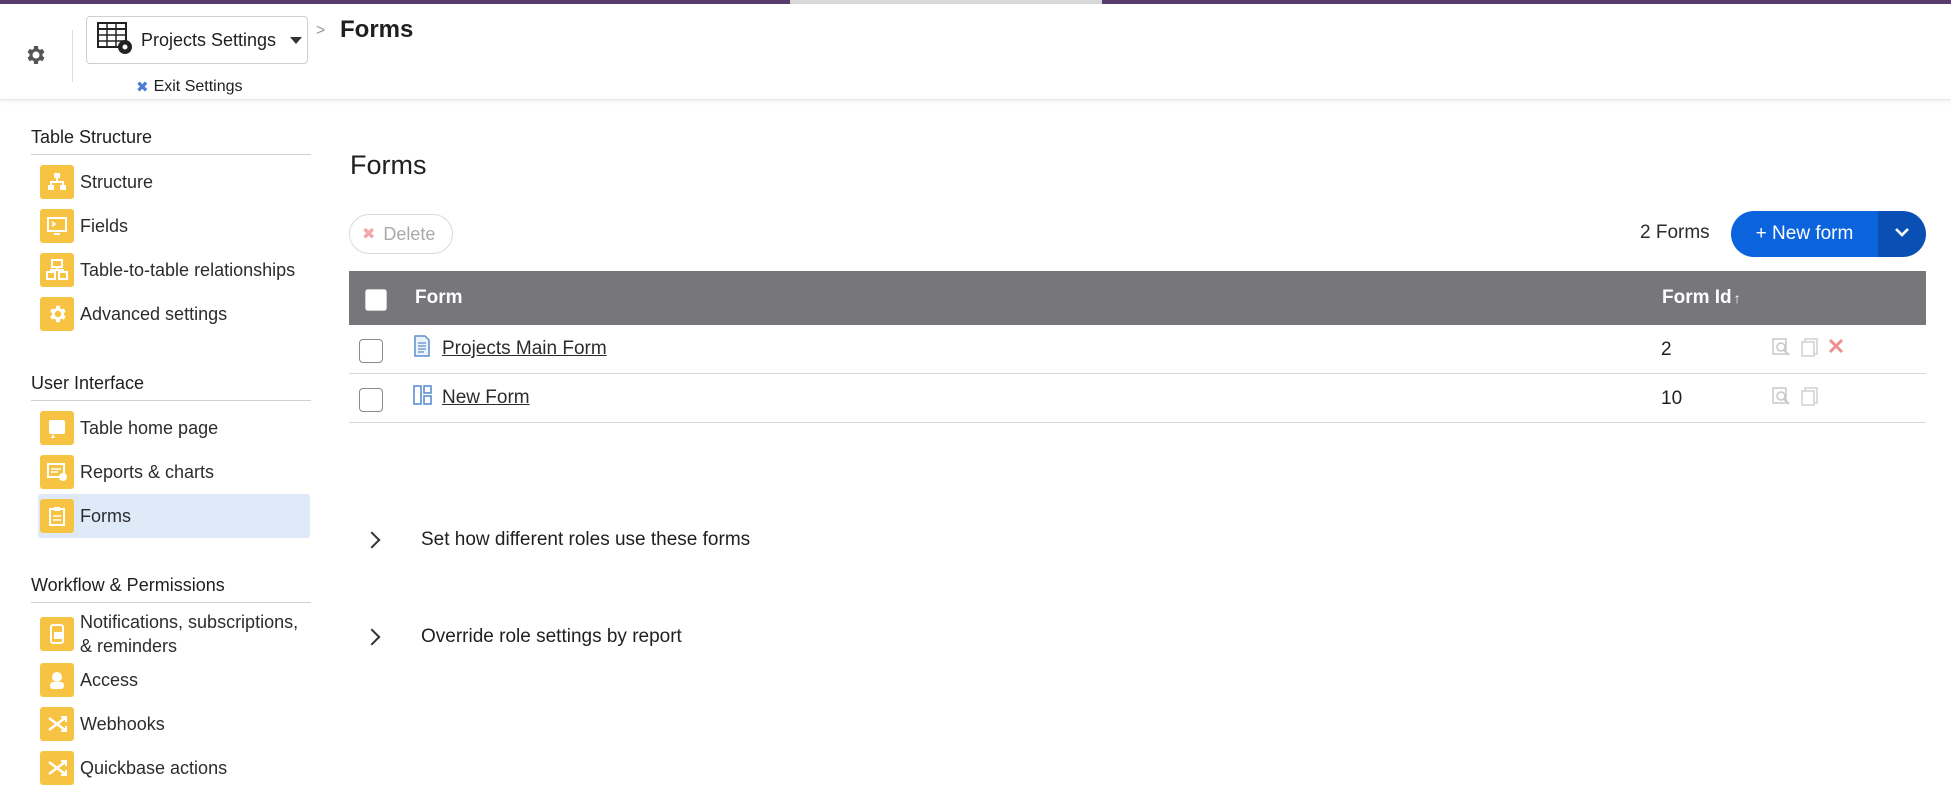 This screenshot has height=790, width=1951. What do you see at coordinates (57, 680) in the screenshot?
I see `access-icon` at bounding box center [57, 680].